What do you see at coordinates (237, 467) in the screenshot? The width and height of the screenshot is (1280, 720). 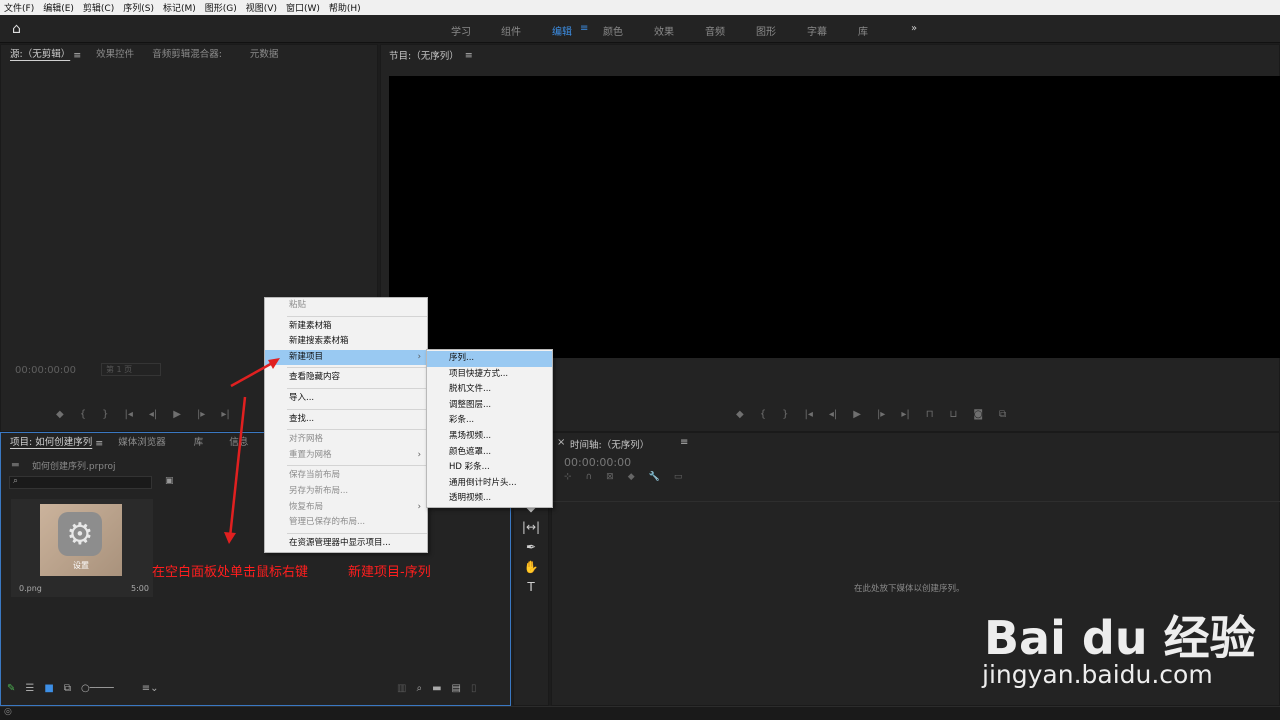 I see `annotation-arrow-down` at bounding box center [237, 467].